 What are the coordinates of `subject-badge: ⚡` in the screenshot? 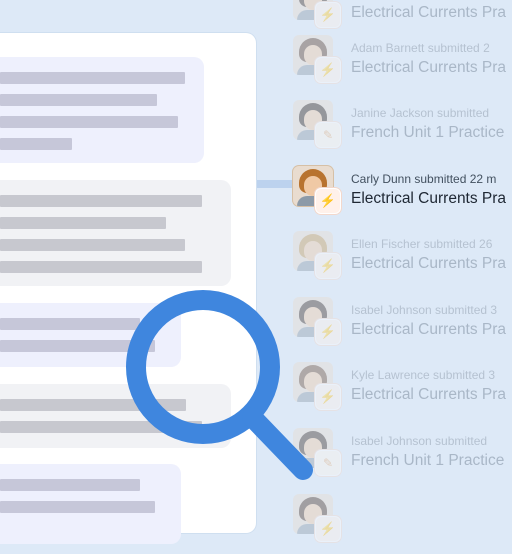 It's located at (328, 529).